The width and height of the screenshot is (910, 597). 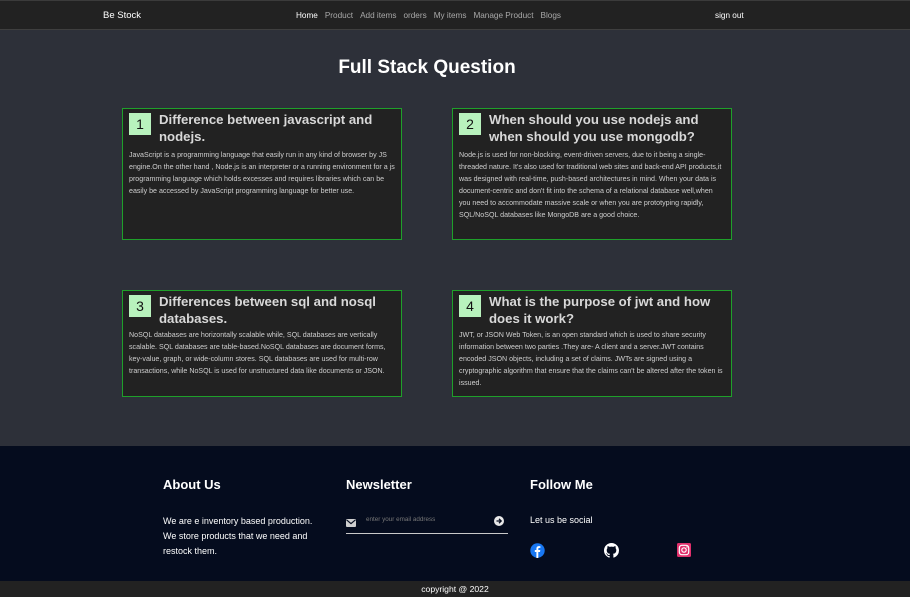 I want to click on sign-out-button: sign out, so click(x=729, y=15).